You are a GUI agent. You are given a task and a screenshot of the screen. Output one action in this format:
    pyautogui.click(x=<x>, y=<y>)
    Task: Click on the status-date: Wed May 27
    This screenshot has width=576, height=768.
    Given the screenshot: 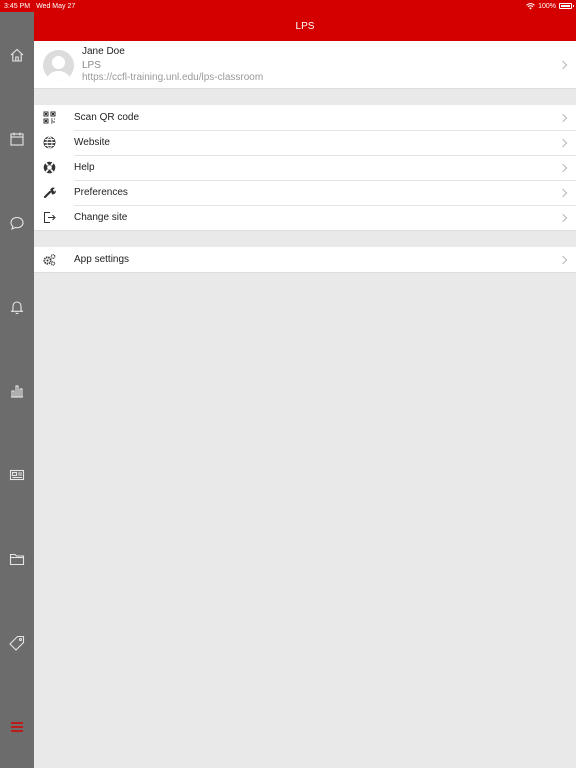 What is the action you would take?
    pyautogui.click(x=56, y=6)
    